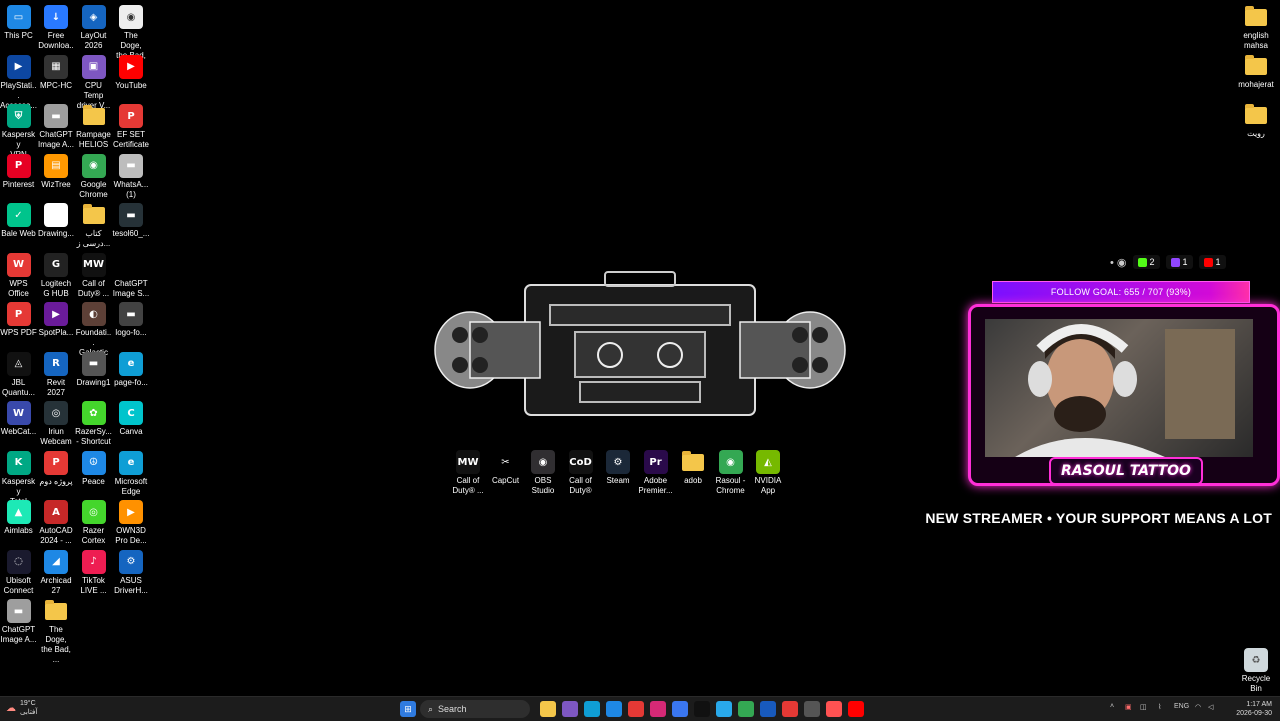  What do you see at coordinates (618, 468) in the screenshot?
I see `desktop-shortcut: ⚙ Steam` at bounding box center [618, 468].